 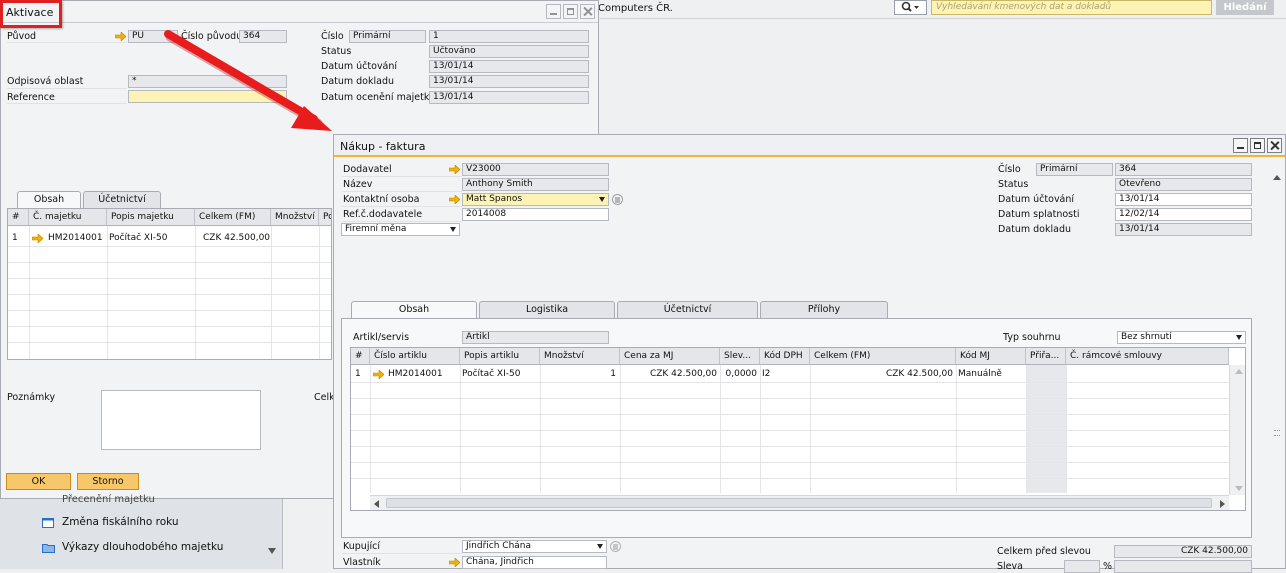 I want to click on nav-item-vykazy: Výkazy dlouhodobého majetku, so click(x=150, y=550).